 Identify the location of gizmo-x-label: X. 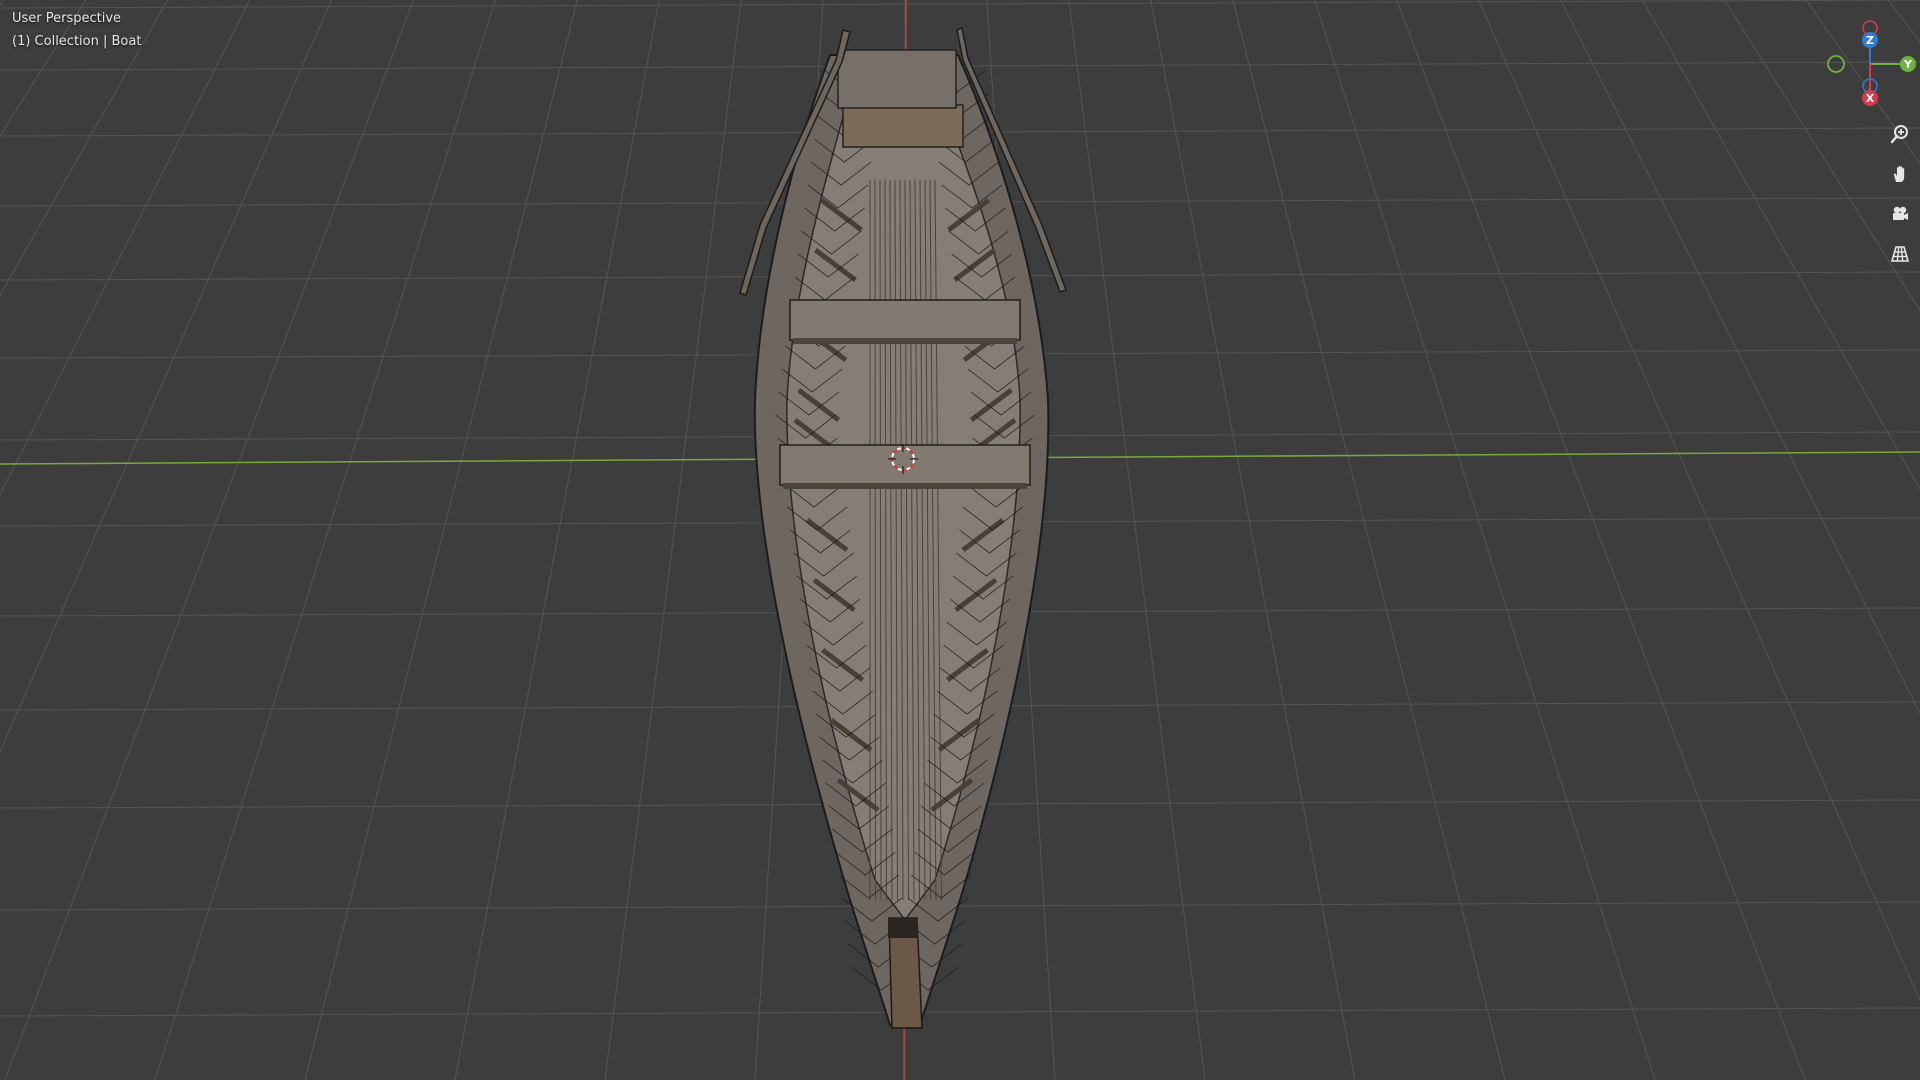
(1870, 98).